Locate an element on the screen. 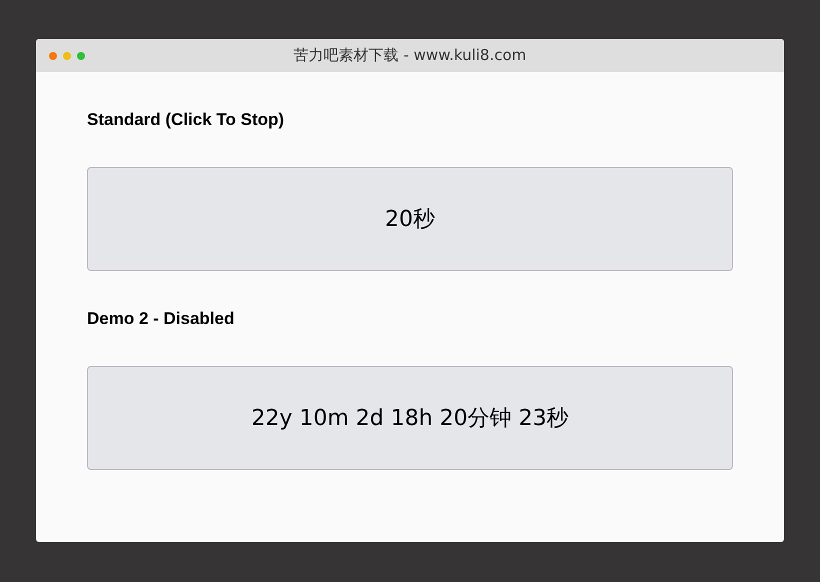 The height and width of the screenshot is (582, 820). demo-heading: Demo 2 - Disabled is located at coordinates (161, 319).